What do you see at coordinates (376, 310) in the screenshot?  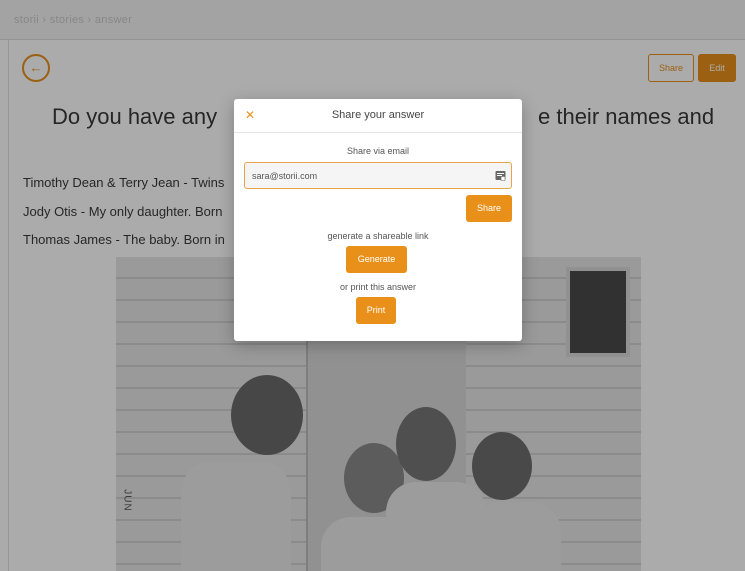 I see `print-button: Print` at bounding box center [376, 310].